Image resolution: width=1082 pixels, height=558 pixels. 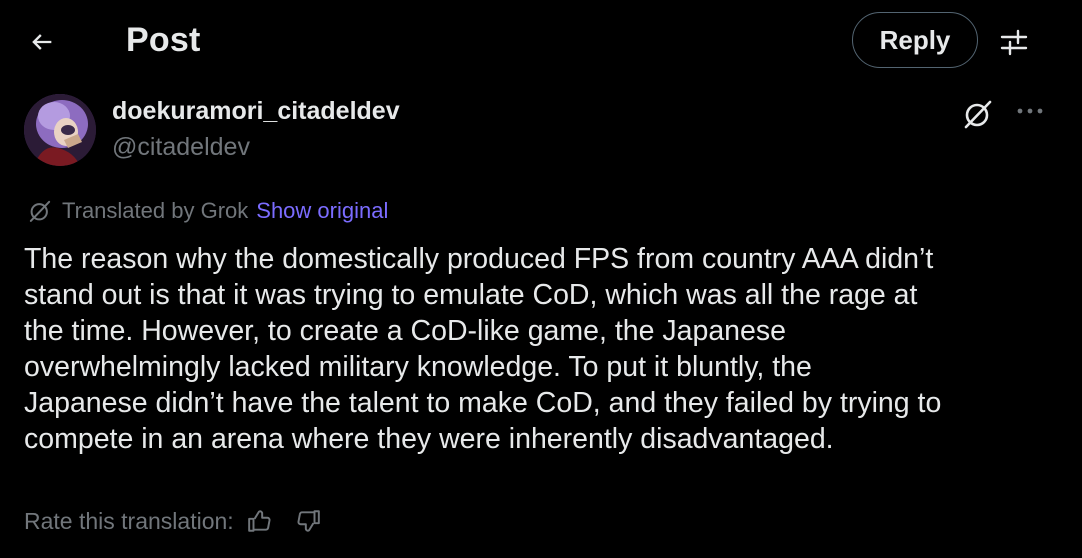 I want to click on grok-button, so click(x=978, y=114).